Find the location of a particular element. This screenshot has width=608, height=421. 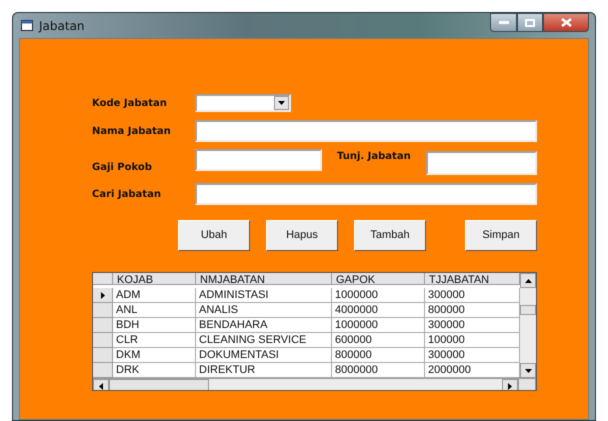

grid-corner is located at coordinates (103, 279).